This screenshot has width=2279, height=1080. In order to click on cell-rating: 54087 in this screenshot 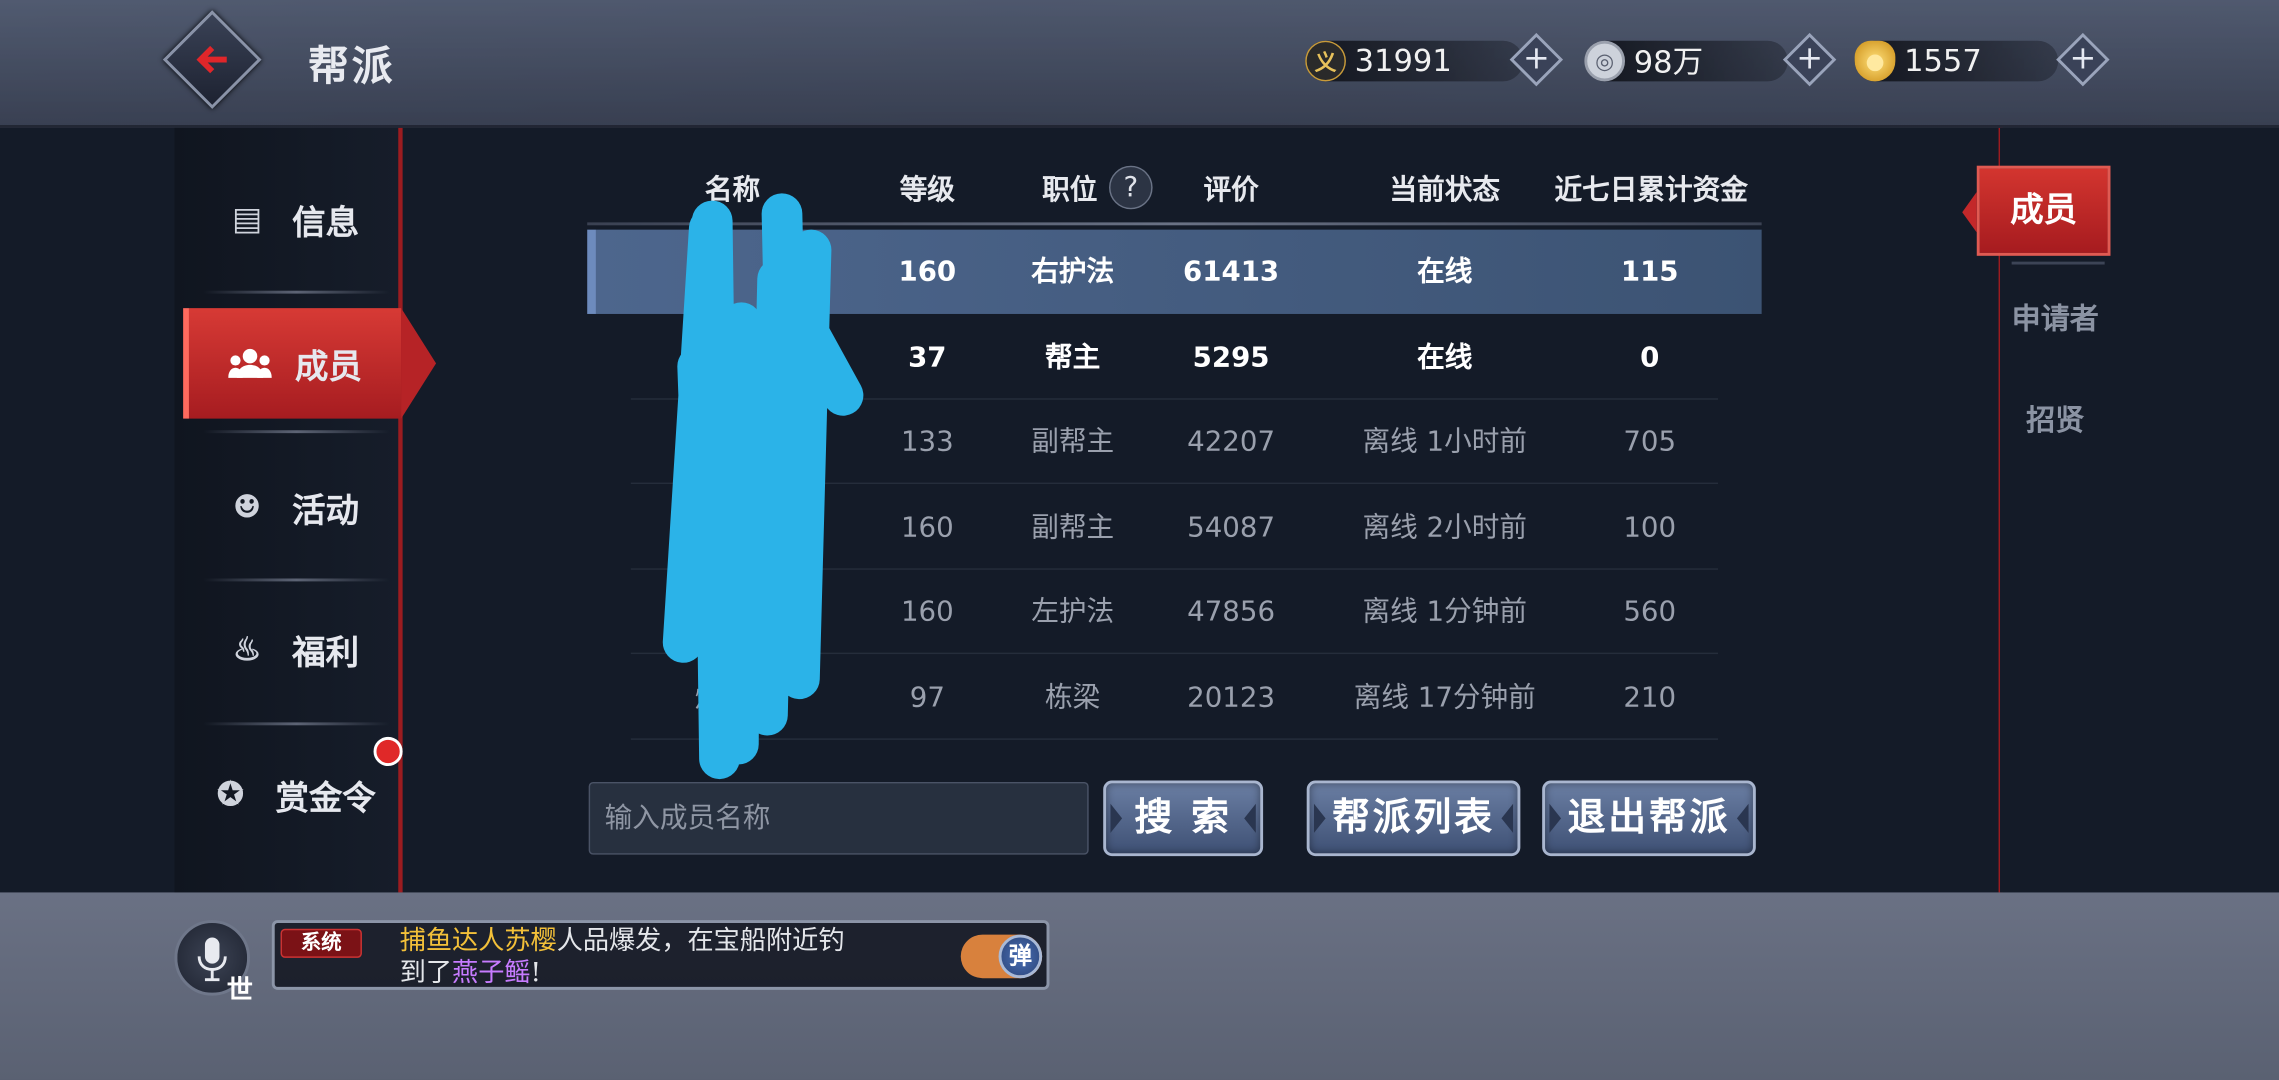, I will do `click(1231, 526)`.